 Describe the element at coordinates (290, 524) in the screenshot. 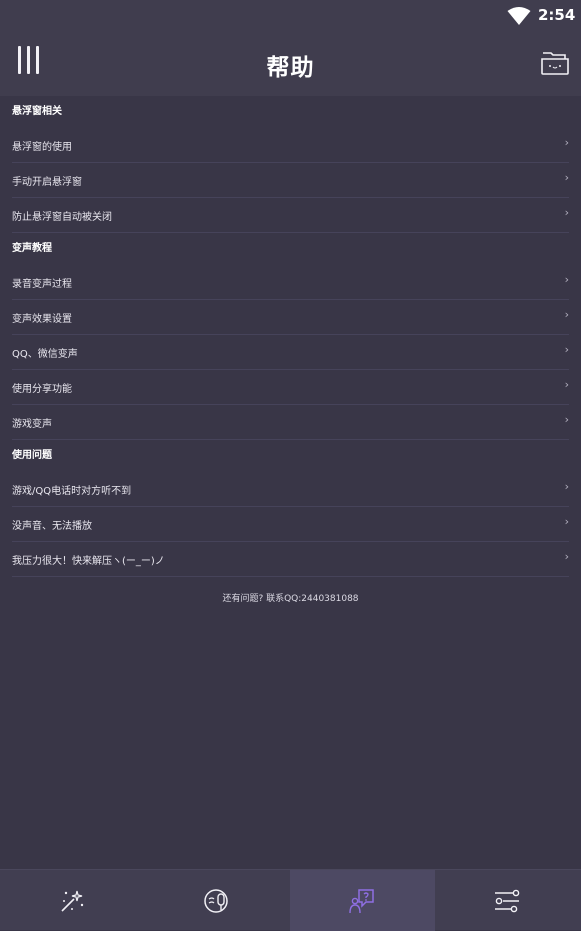

I see `help-item-no-sound: 没声音、无法播放 ›` at that location.